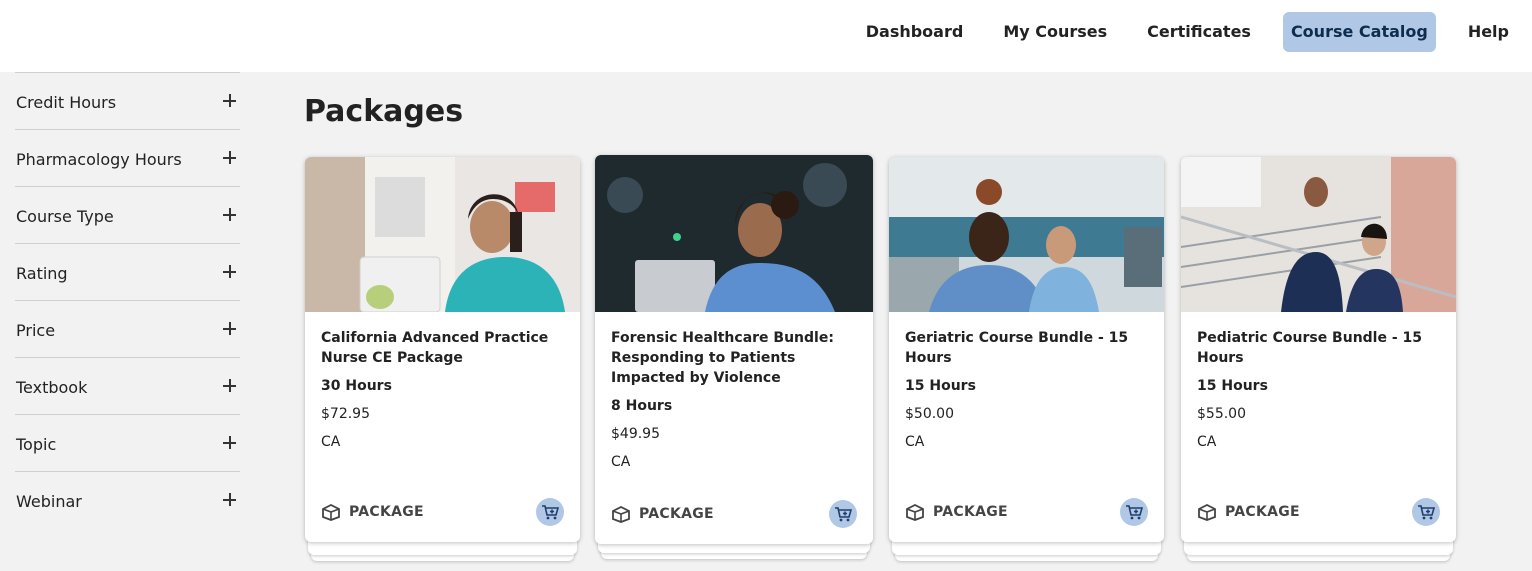  I want to click on card-hours: 8 Hours, so click(642, 406).